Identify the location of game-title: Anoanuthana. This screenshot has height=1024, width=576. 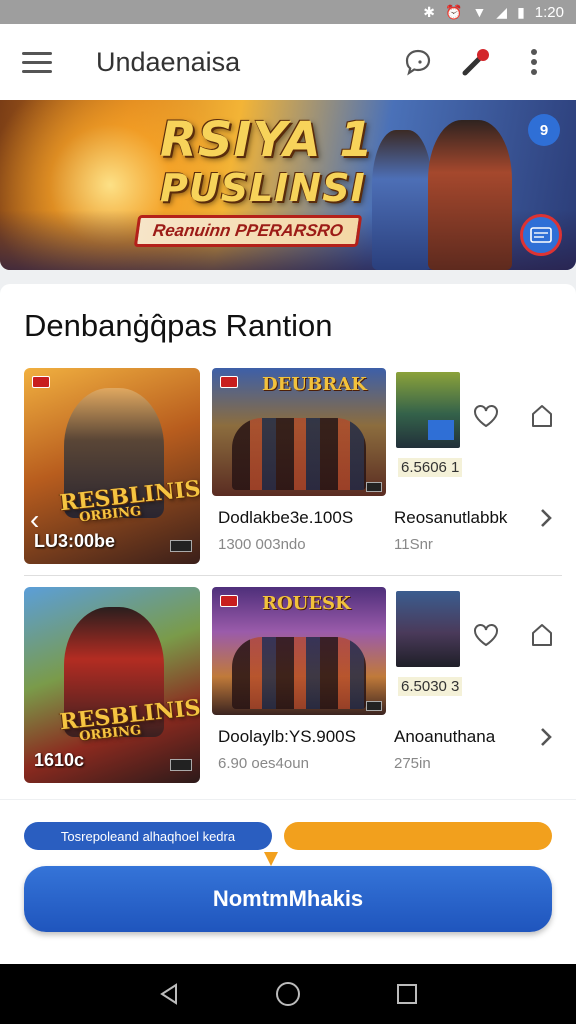
(444, 737).